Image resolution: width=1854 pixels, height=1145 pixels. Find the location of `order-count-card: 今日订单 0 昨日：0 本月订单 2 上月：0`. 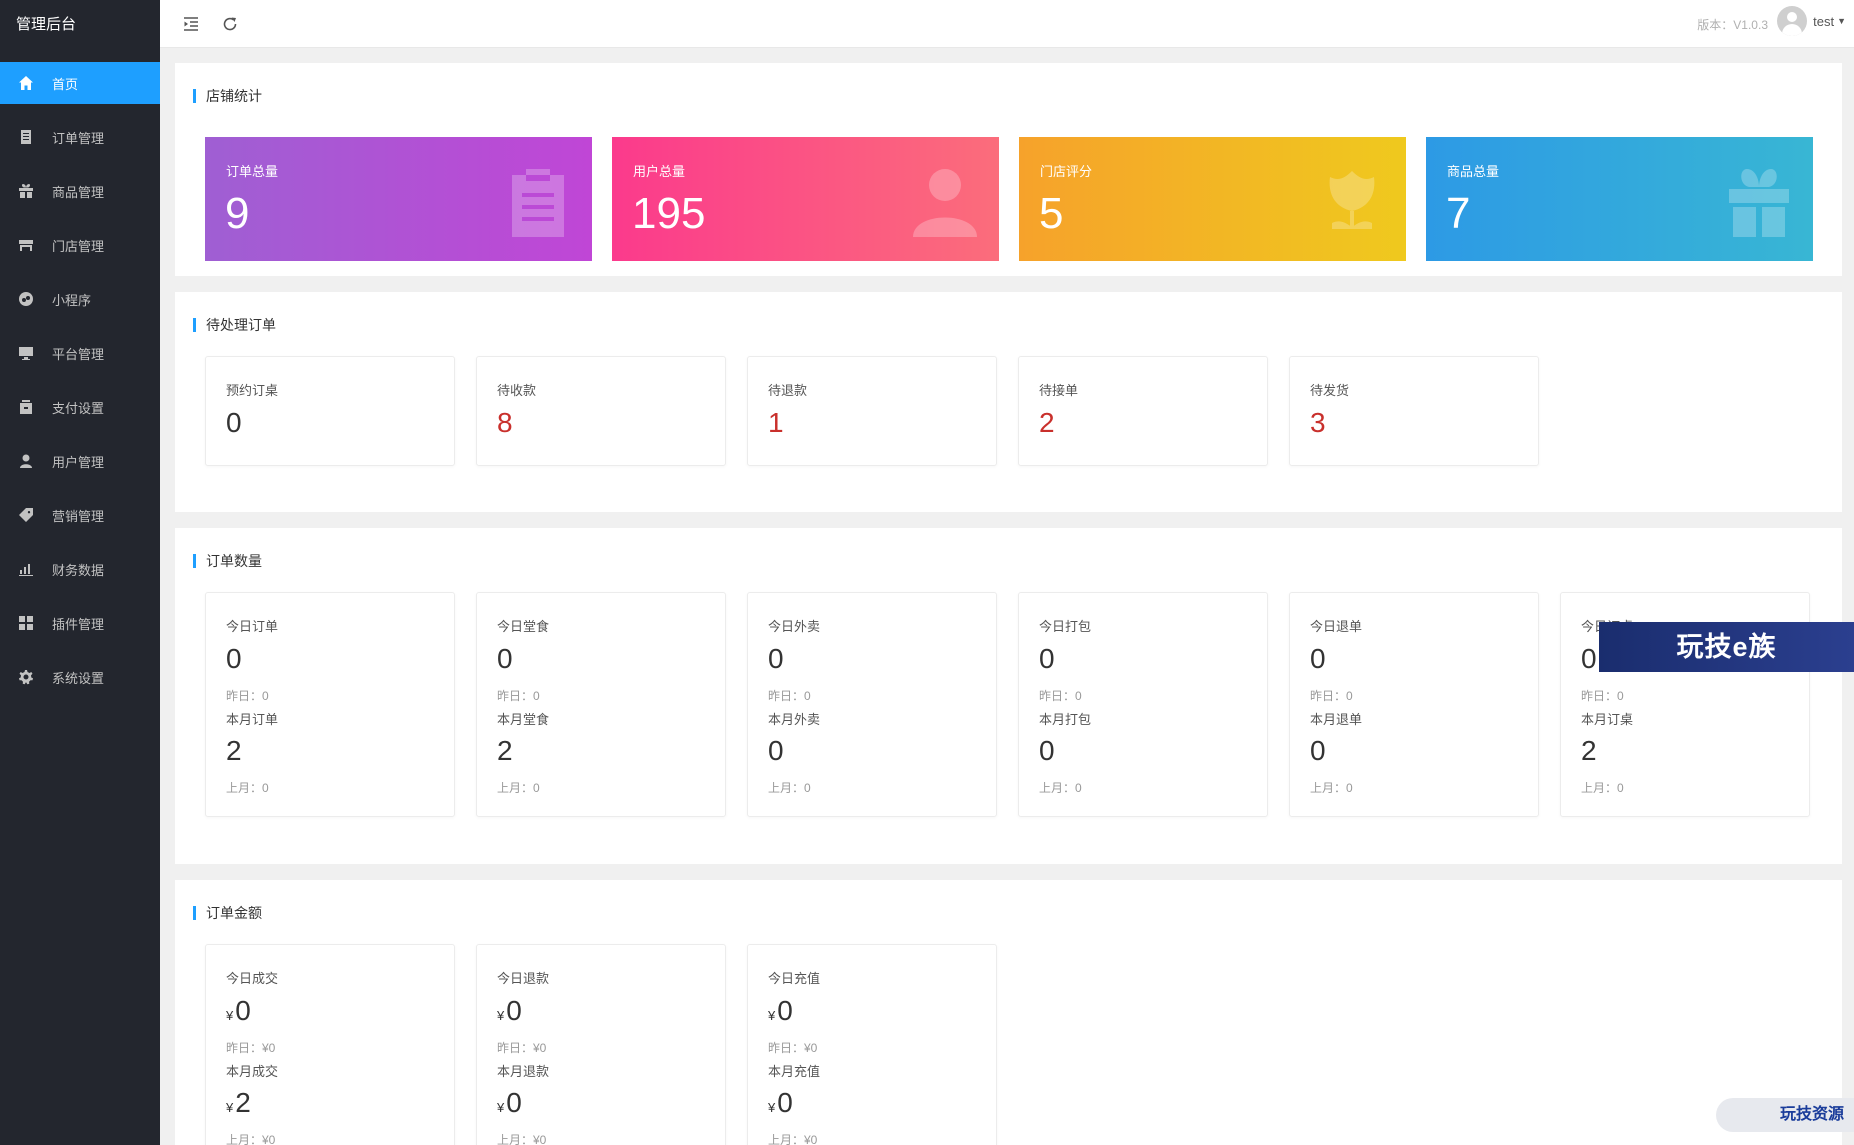

order-count-card: 今日订单 0 昨日：0 本月订单 2 上月：0 is located at coordinates (330, 704).